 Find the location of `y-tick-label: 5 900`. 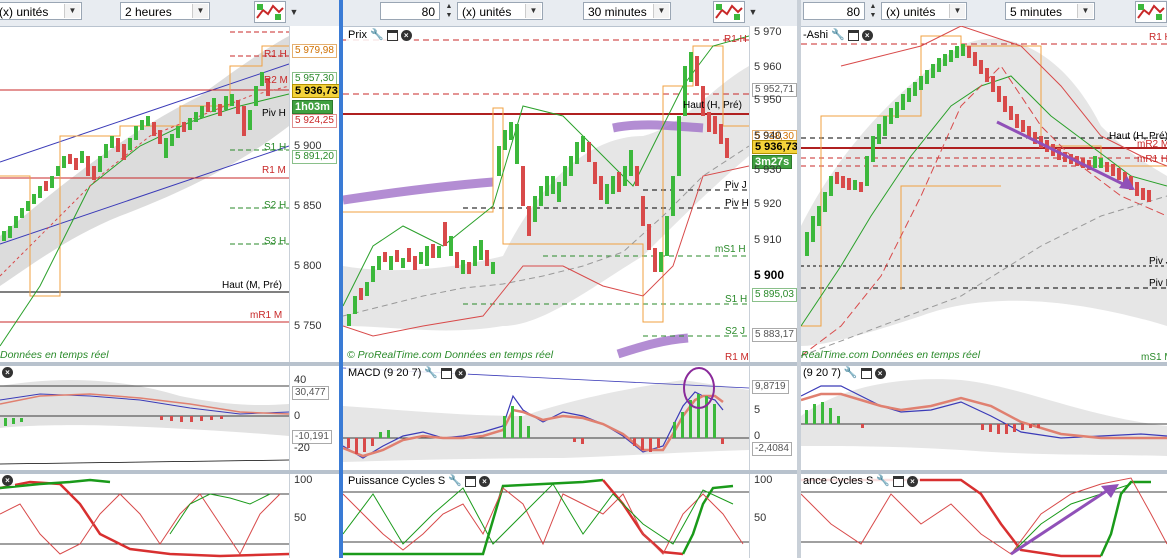

y-tick-label: 5 900 is located at coordinates (308, 146).